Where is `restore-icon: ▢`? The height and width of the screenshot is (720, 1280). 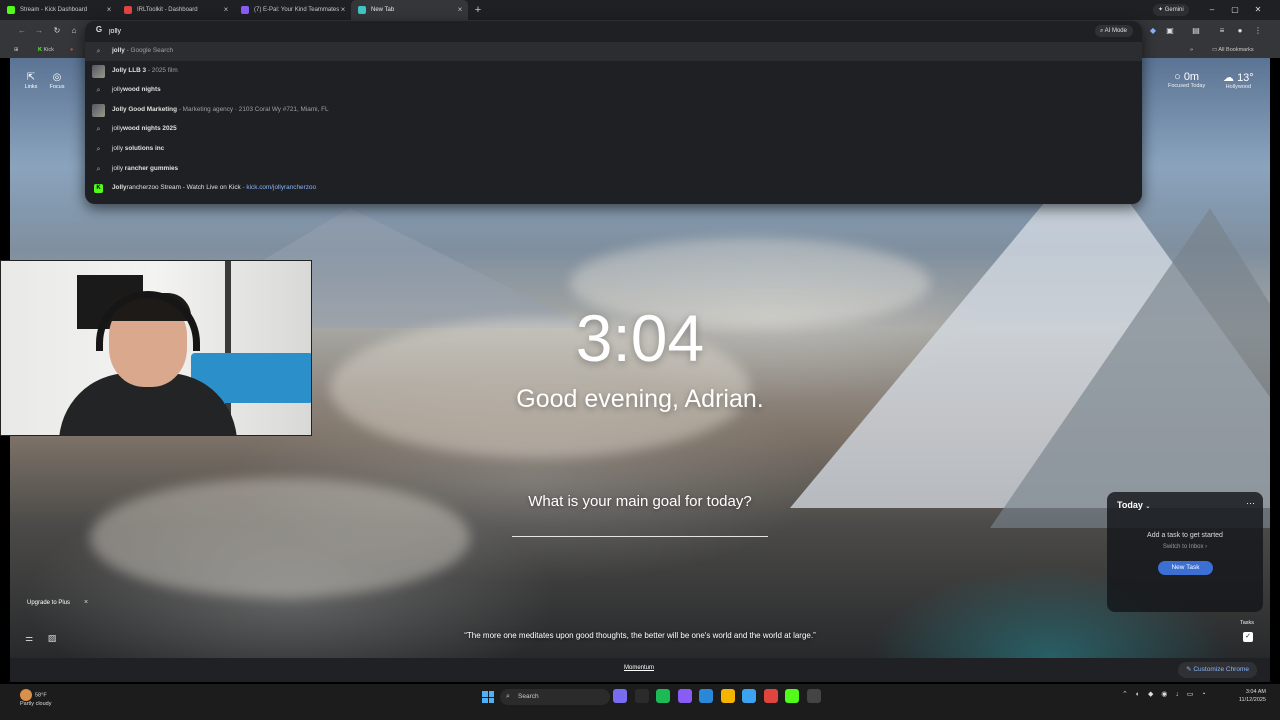
restore-icon: ▢ is located at coordinates (1235, 10).